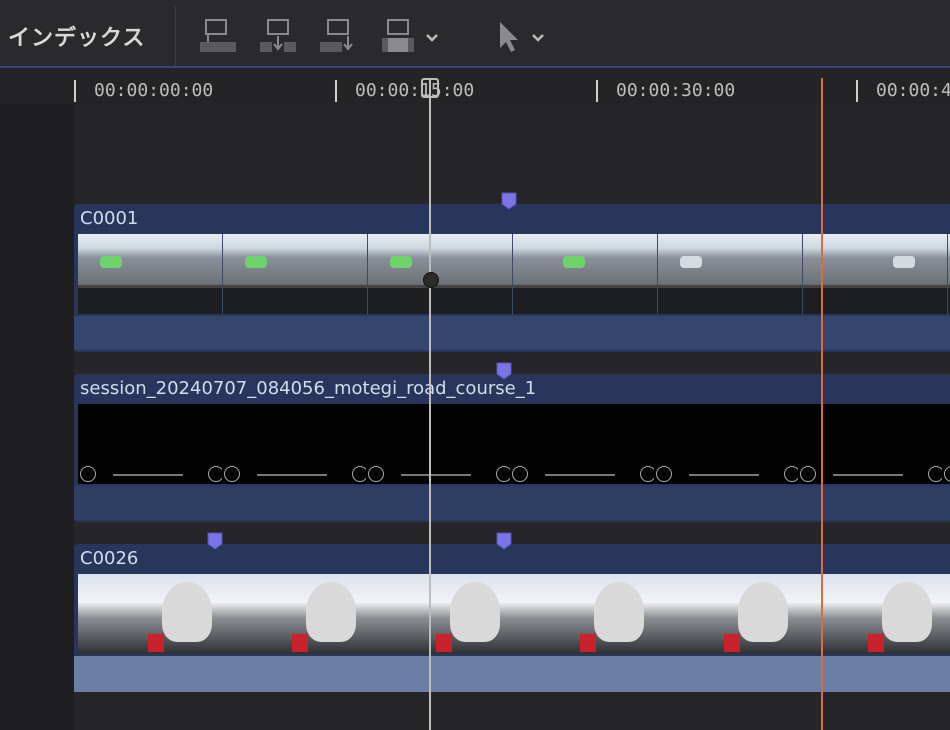 The width and height of the screenshot is (950, 730). I want to click on playhead-connection-point, so click(431, 280).